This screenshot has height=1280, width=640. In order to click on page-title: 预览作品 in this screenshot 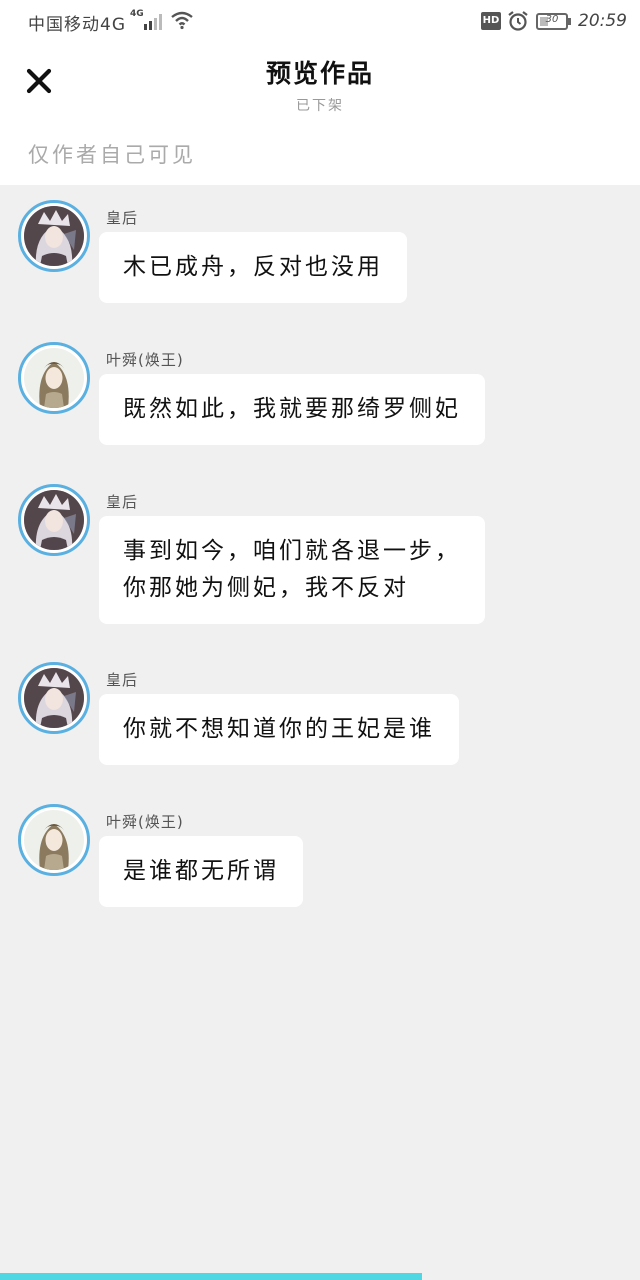, I will do `click(319, 73)`.